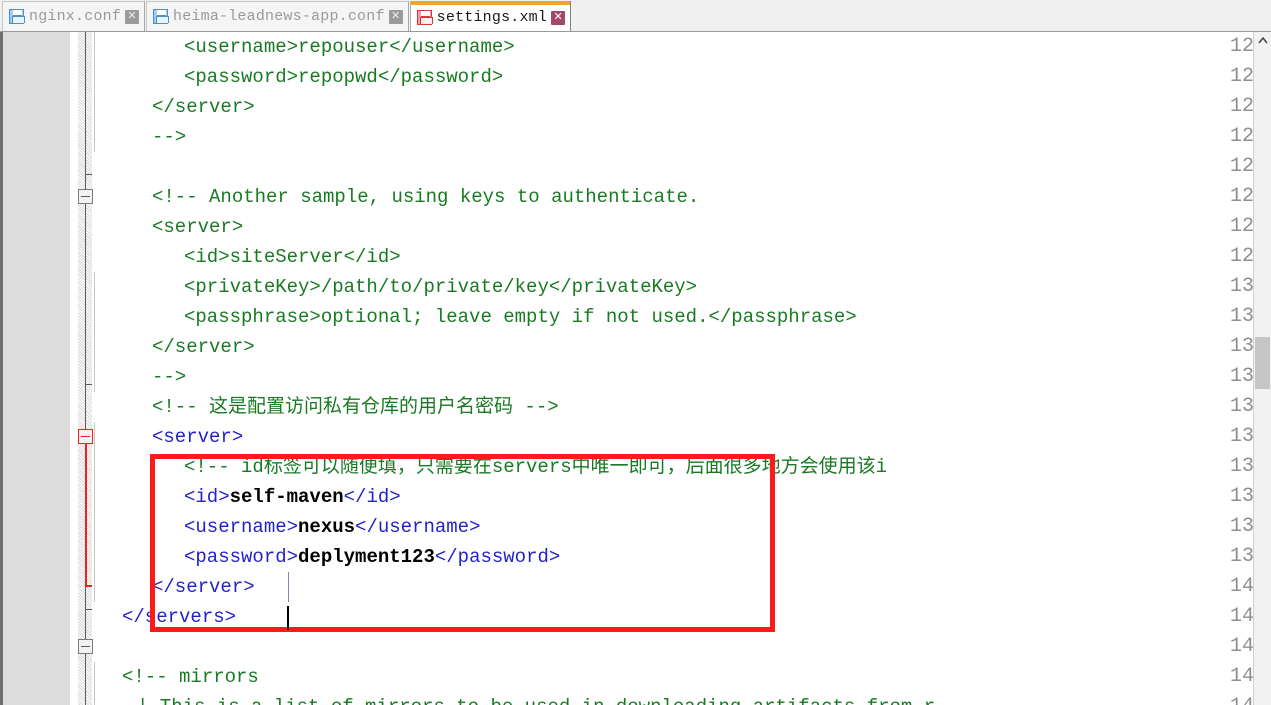  Describe the element at coordinates (366, 557) in the screenshot. I see `code-token-txt: deplyment123` at that location.